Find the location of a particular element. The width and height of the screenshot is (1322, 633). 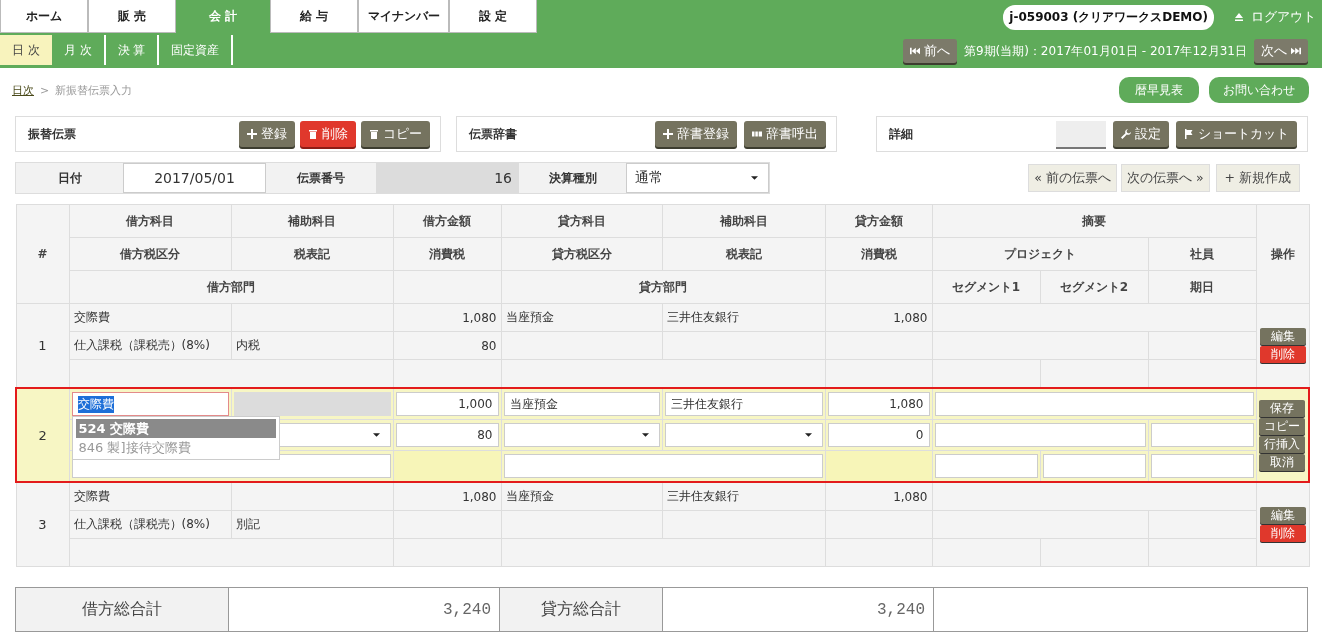

row-action-button: 保存 is located at coordinates (1282, 408).